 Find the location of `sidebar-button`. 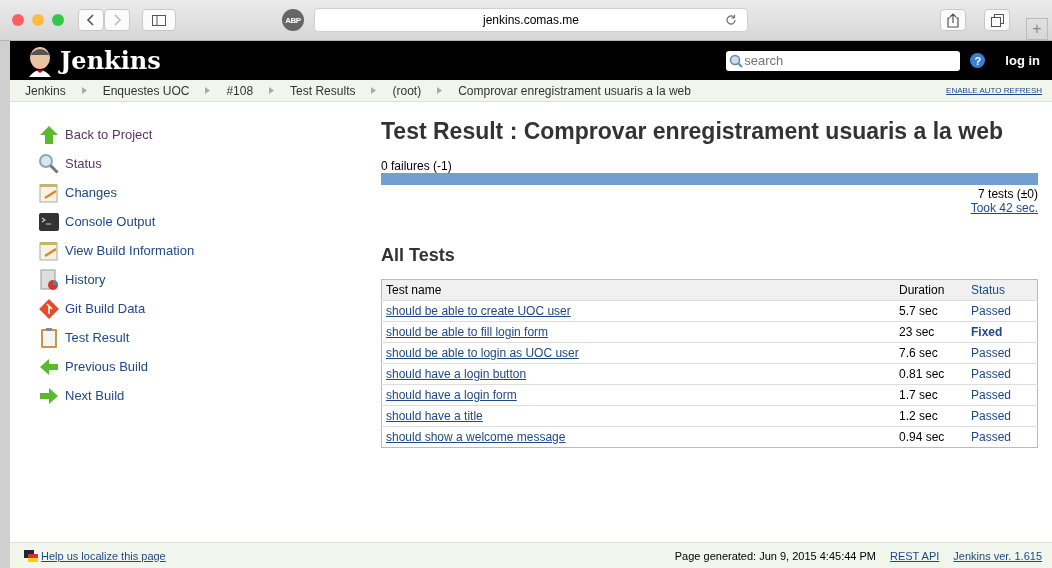

sidebar-button is located at coordinates (159, 20).